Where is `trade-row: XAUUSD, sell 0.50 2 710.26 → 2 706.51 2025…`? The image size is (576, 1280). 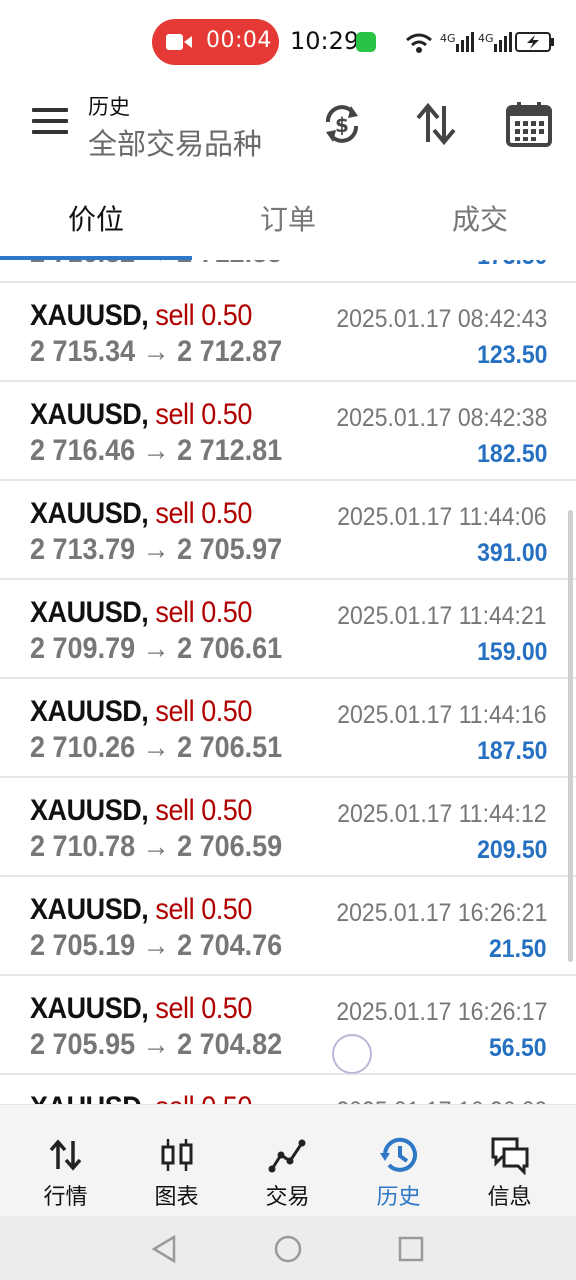 trade-row: XAUUSD, sell 0.50 2 710.26 → 2 706.51 2025… is located at coordinates (288, 728).